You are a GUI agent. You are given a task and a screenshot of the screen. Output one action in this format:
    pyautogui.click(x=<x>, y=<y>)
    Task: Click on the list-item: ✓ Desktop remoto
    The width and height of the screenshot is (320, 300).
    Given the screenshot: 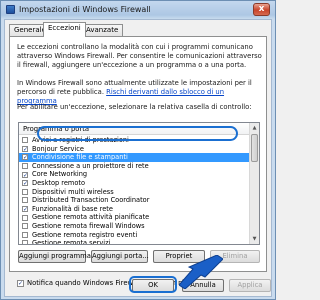 What is the action you would take?
    pyautogui.click(x=134, y=183)
    